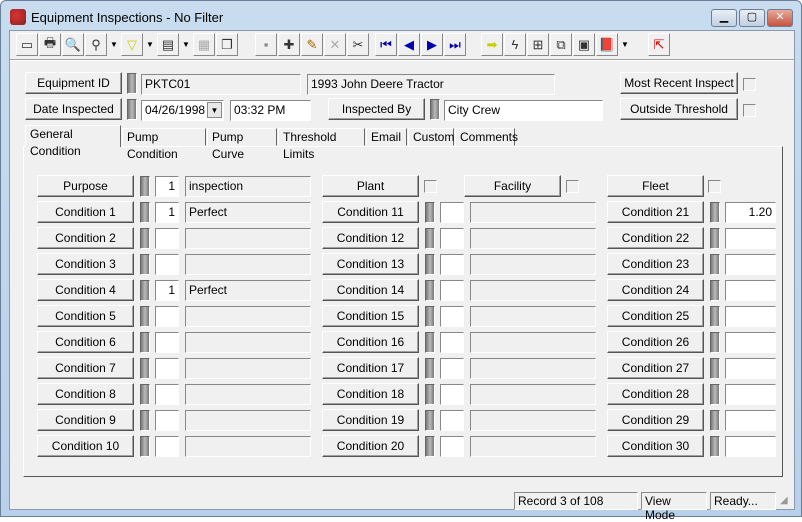 The width and height of the screenshot is (802, 522). I want to click on condition-16-lookup-handle, so click(430, 342).